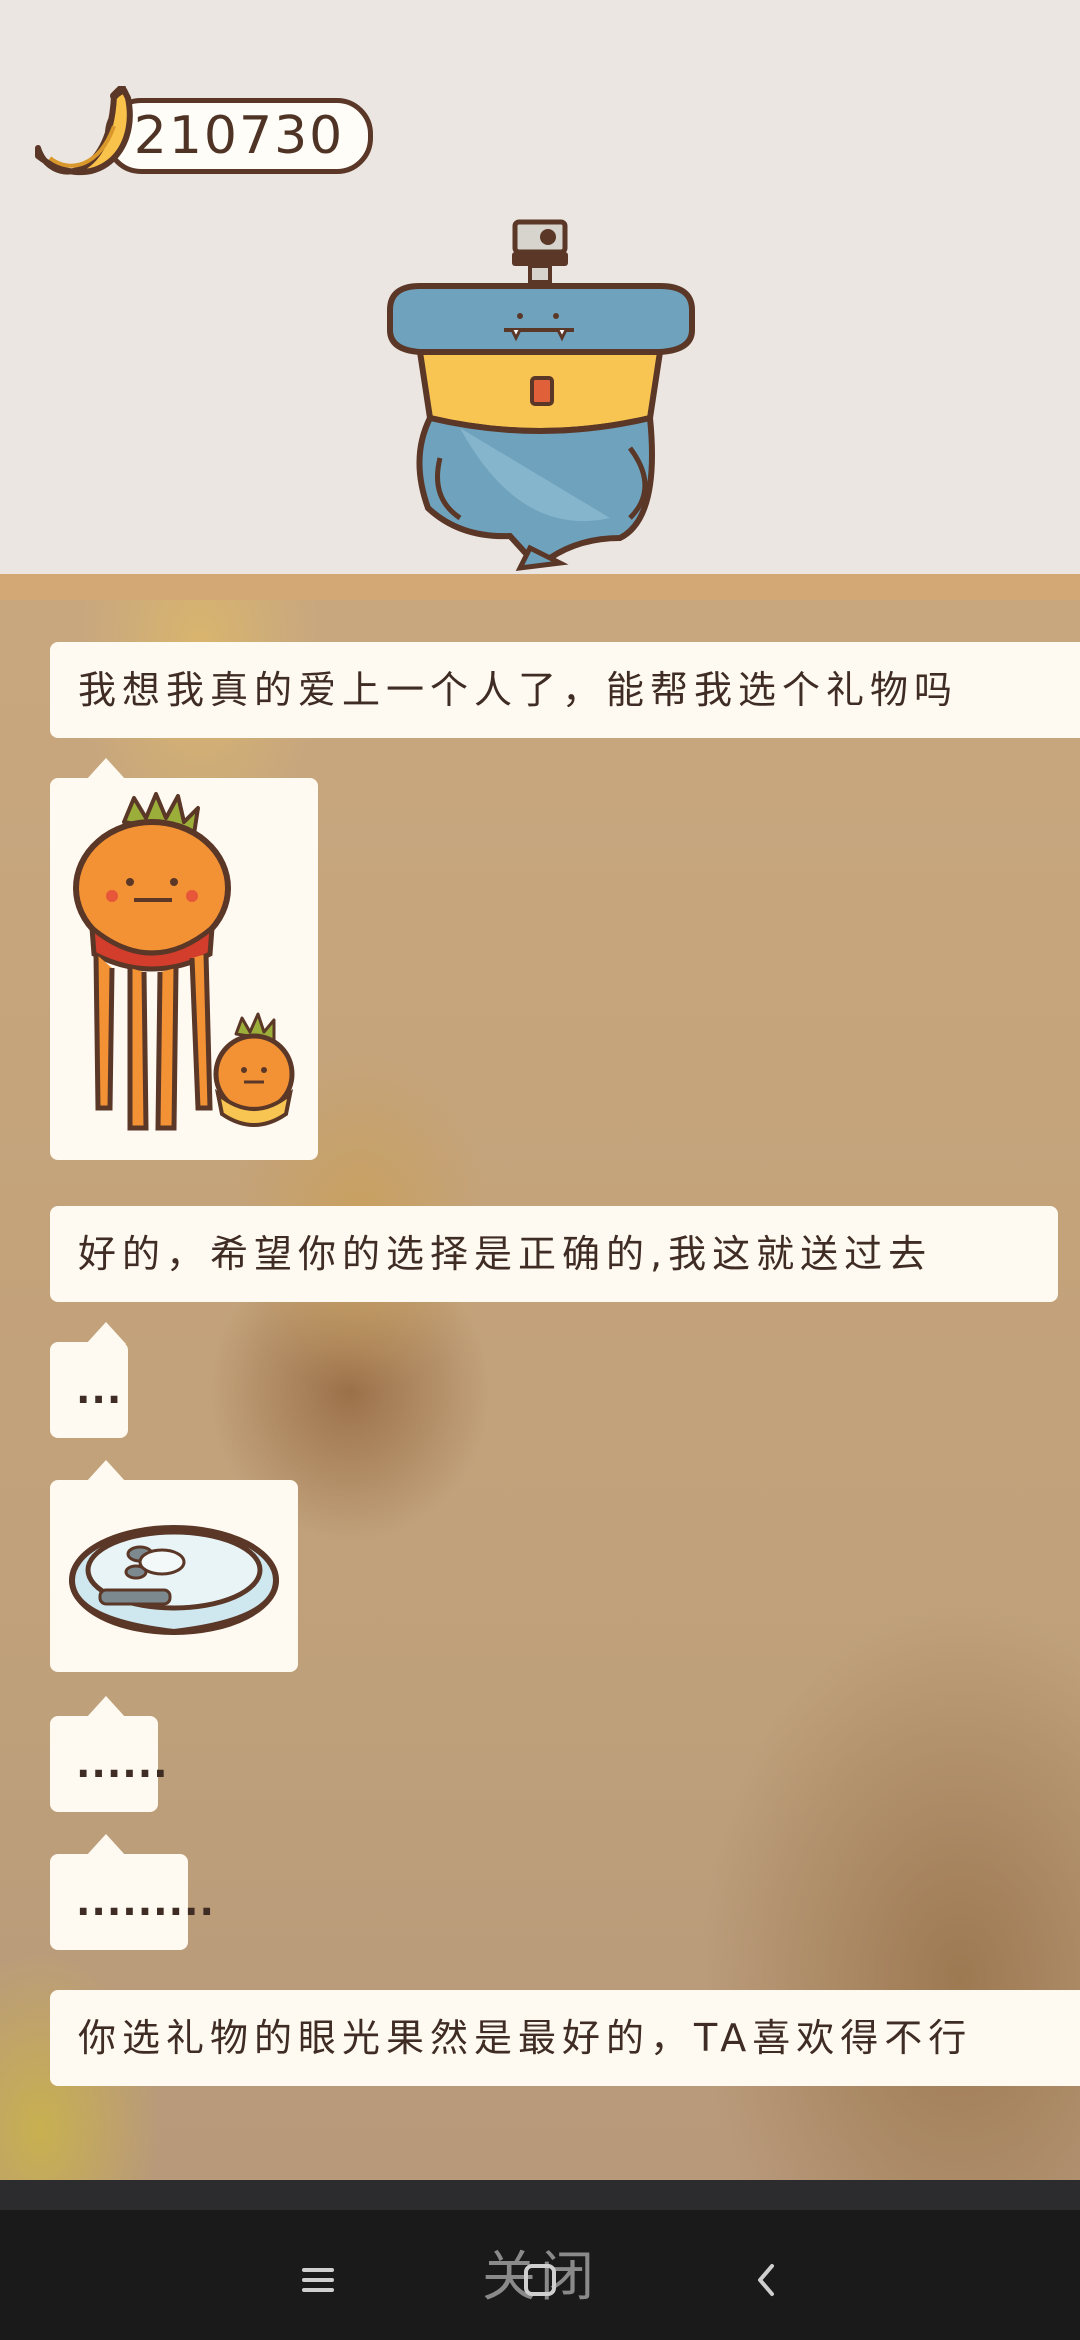  I want to click on whale-character-icon, so click(541, 395).